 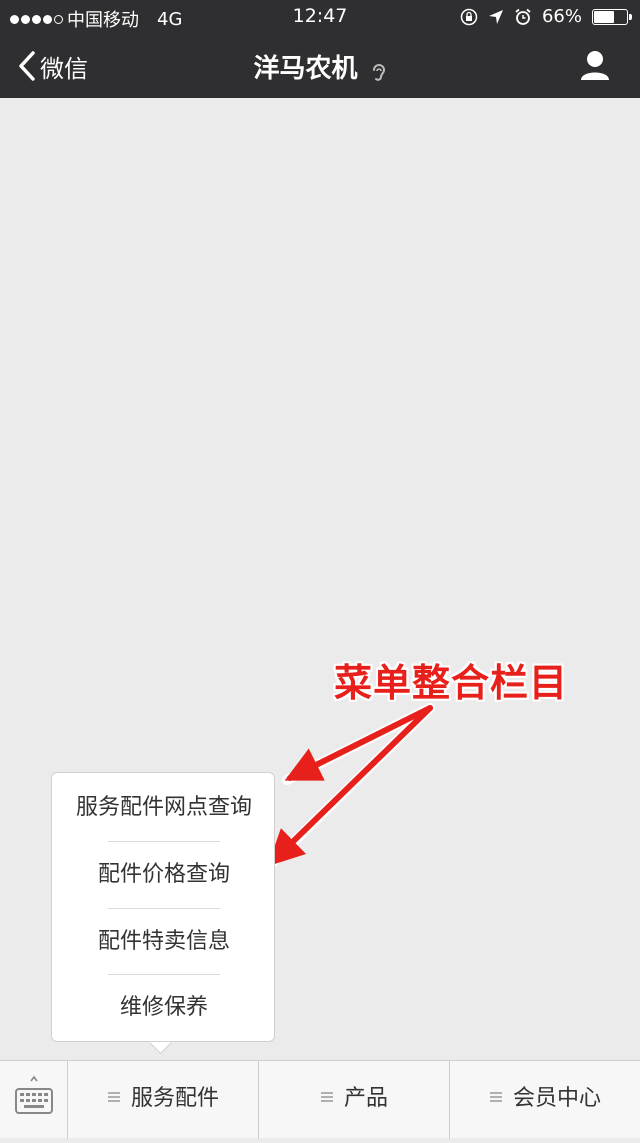 What do you see at coordinates (365, 1098) in the screenshot?
I see `tab-label: 产品` at bounding box center [365, 1098].